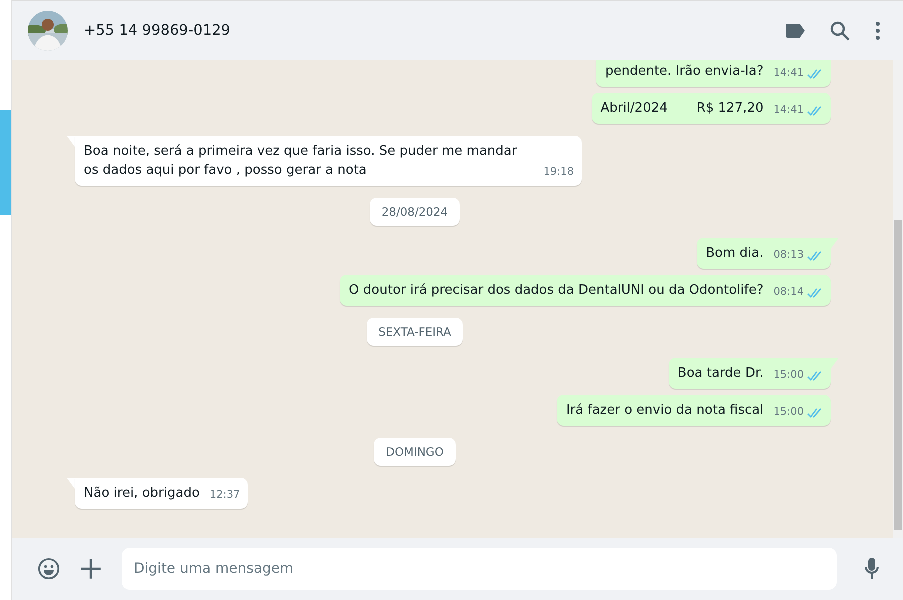 The height and width of the screenshot is (600, 903). I want to click on message-time: 08:13, so click(789, 255).